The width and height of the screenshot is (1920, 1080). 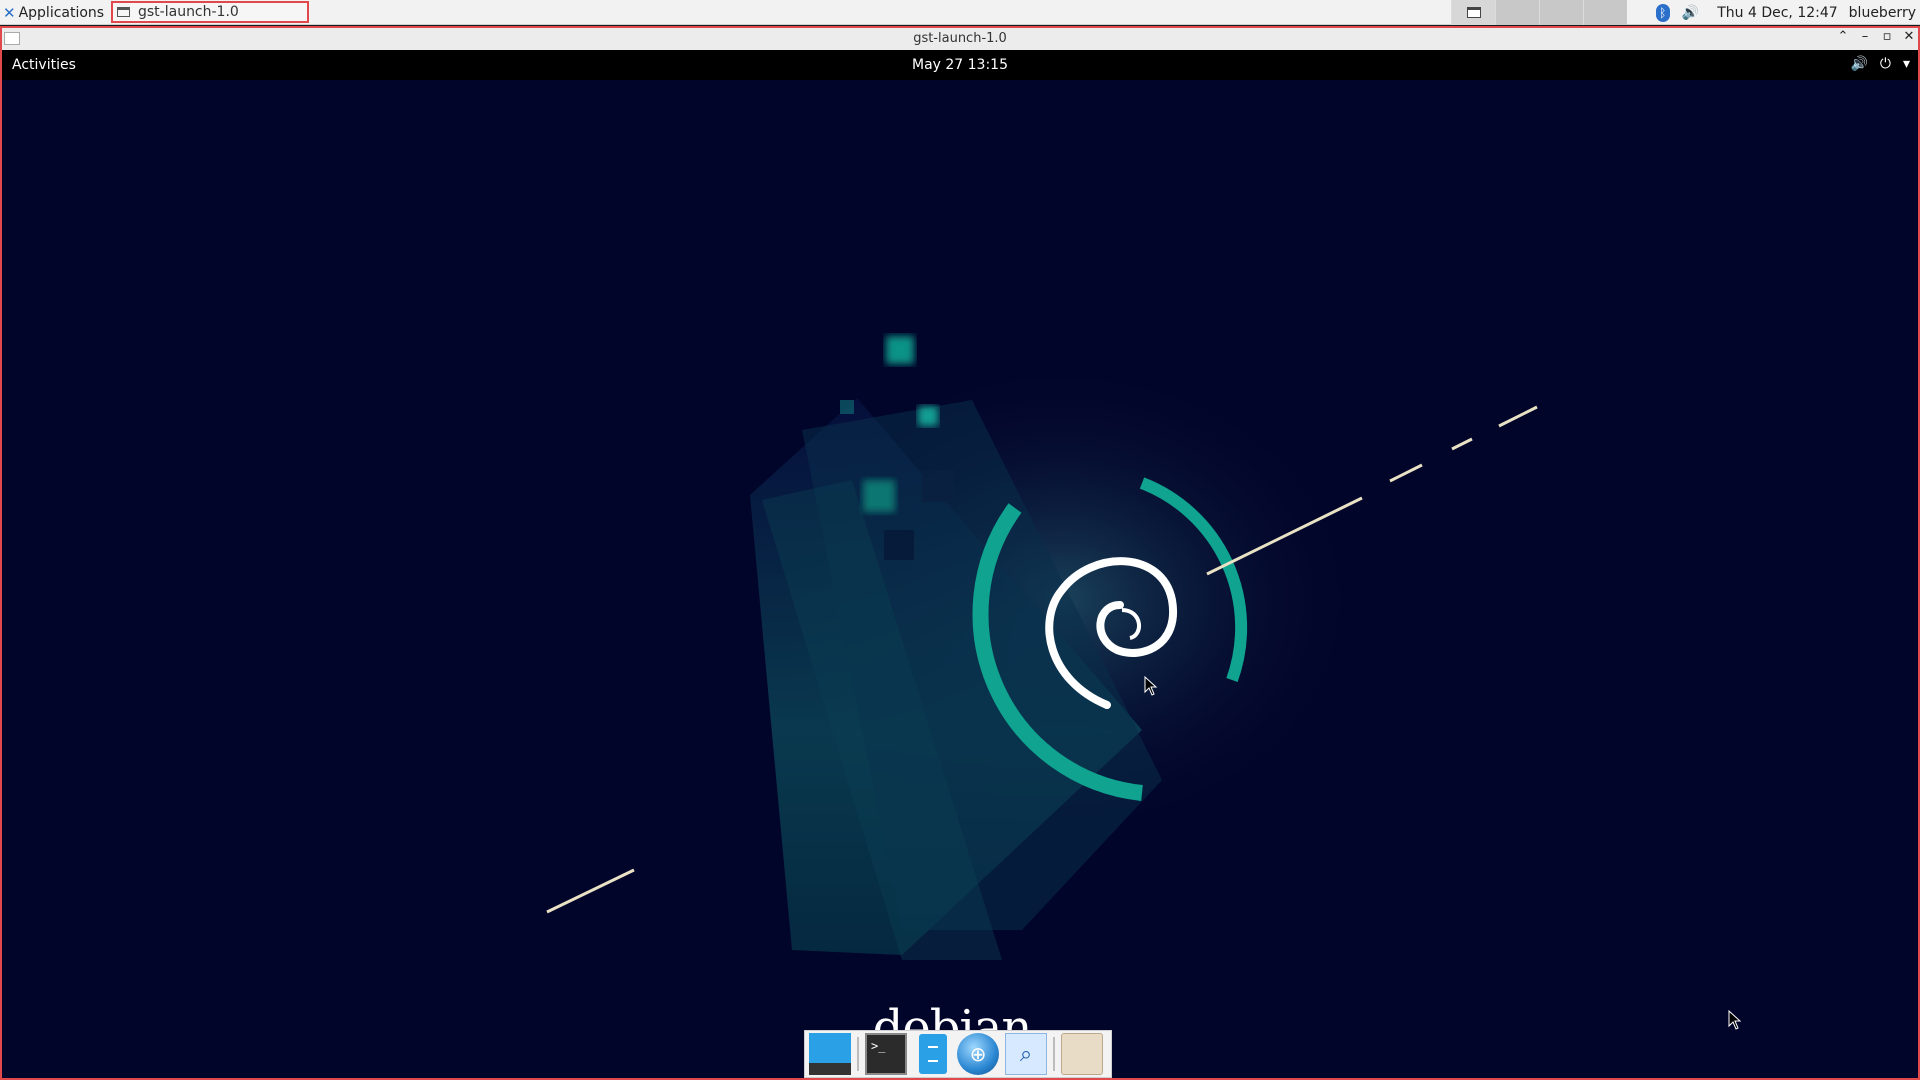 I want to click on power-icon: ⏻, so click(x=1885, y=64).